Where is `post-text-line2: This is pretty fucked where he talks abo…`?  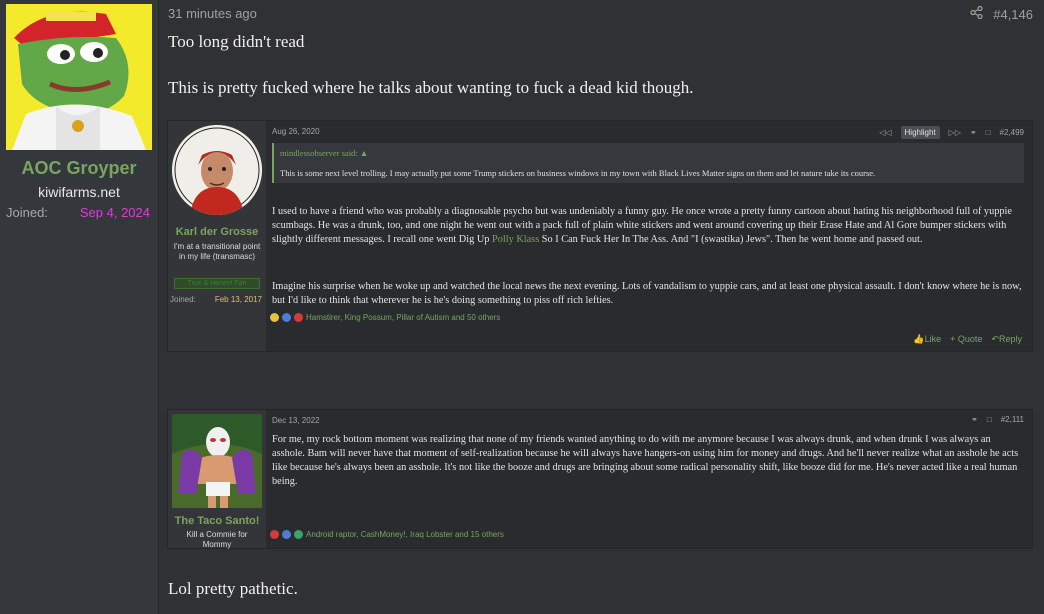
post-text-line2: This is pretty fucked where he talks abo… is located at coordinates (431, 87).